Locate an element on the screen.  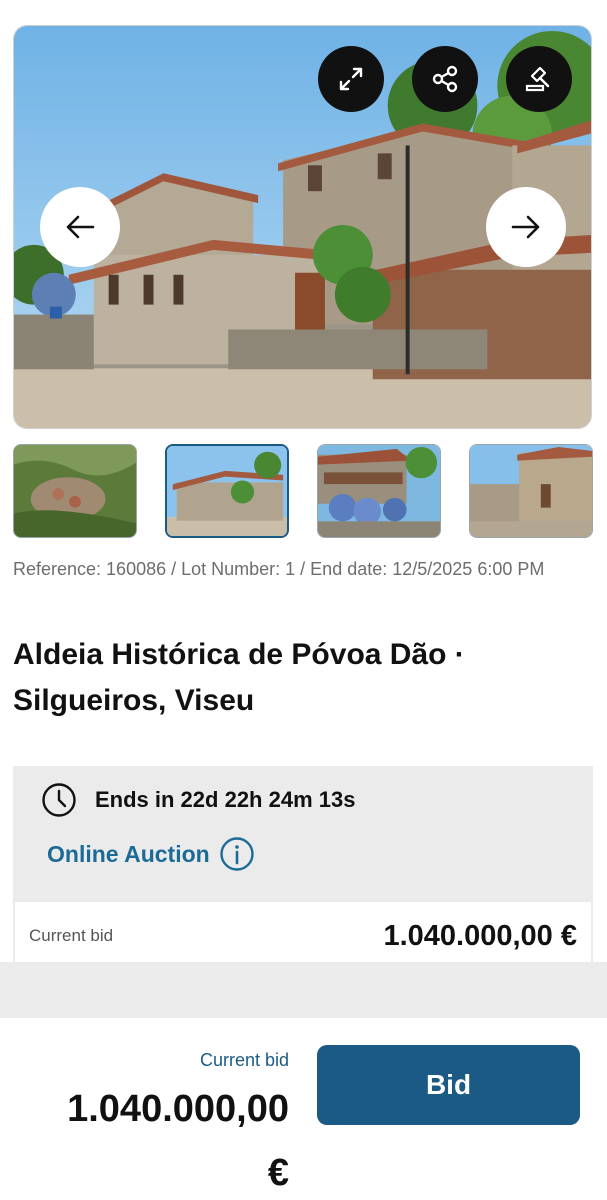
auction-type-row: Online Auction is located at coordinates (151, 854).